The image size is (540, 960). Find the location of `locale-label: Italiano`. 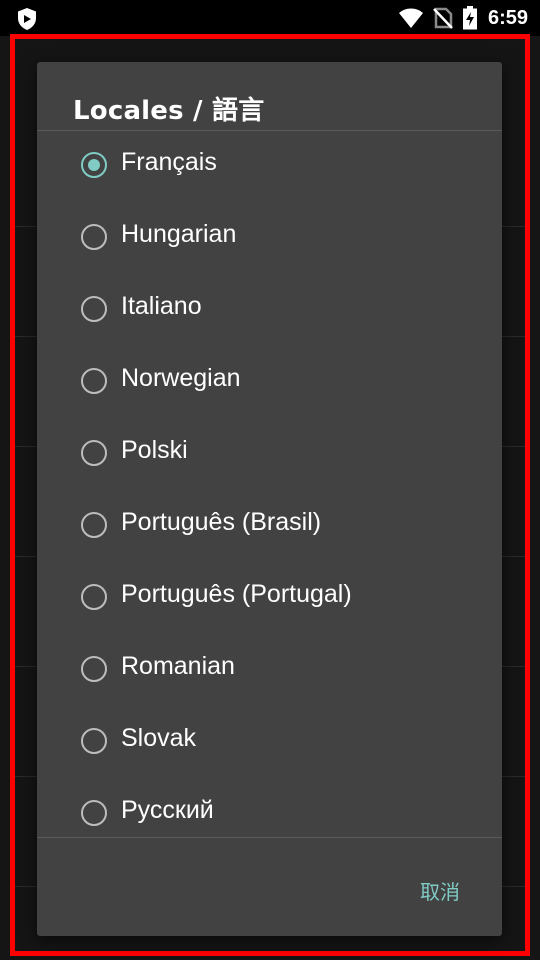

locale-label: Italiano is located at coordinates (161, 306).